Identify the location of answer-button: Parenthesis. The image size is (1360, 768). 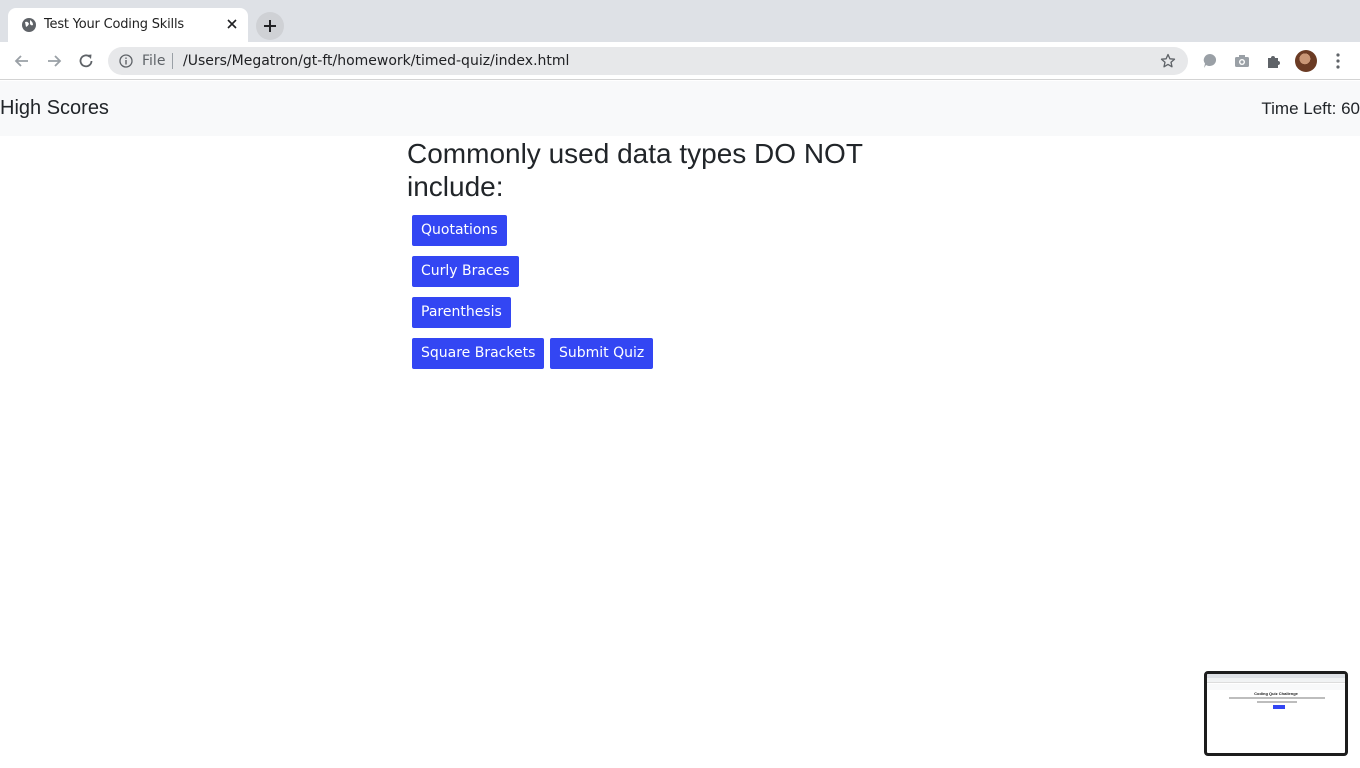
(461, 312).